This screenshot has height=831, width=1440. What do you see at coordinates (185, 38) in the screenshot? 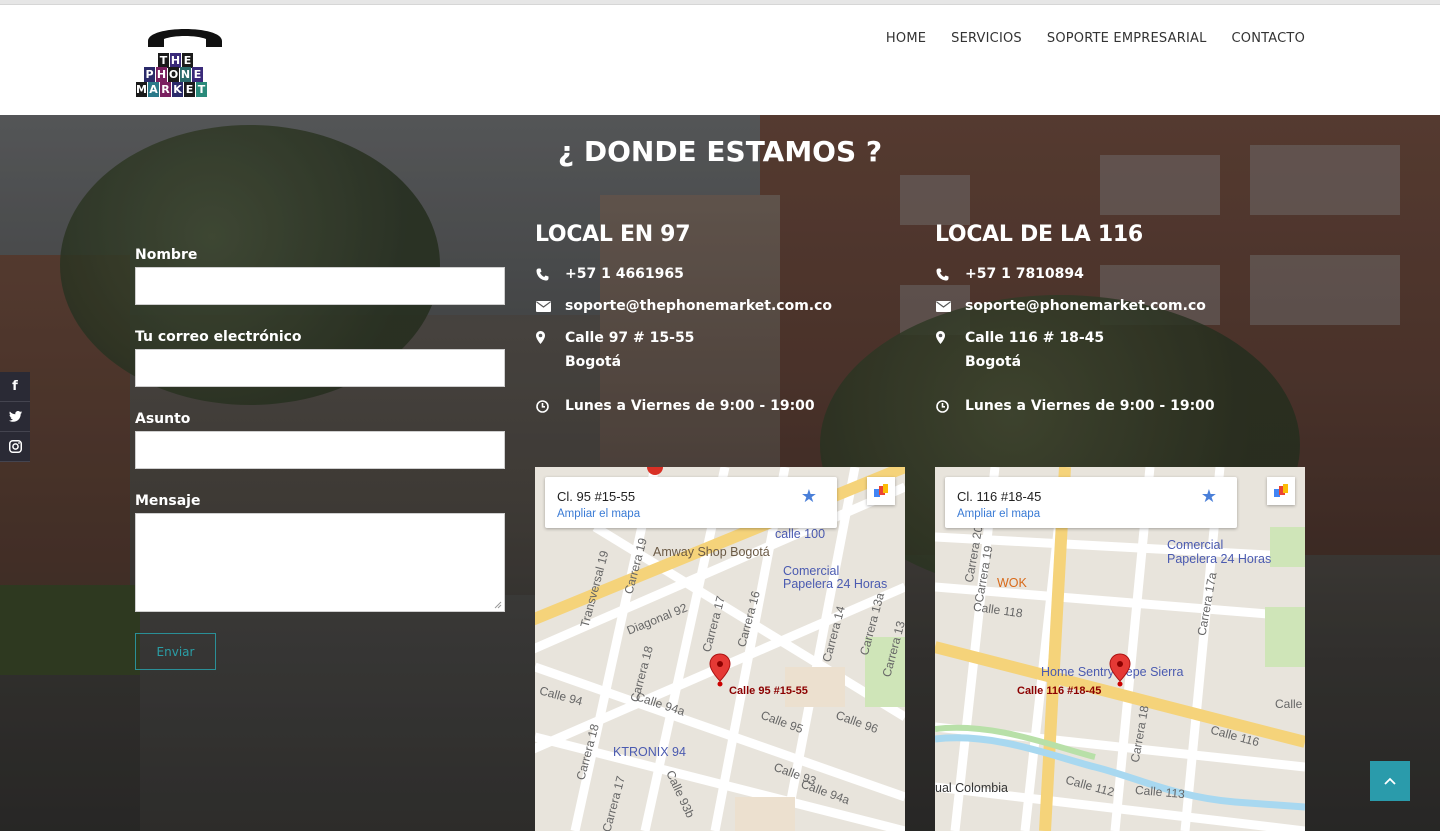
I see `phone-handset-icon` at bounding box center [185, 38].